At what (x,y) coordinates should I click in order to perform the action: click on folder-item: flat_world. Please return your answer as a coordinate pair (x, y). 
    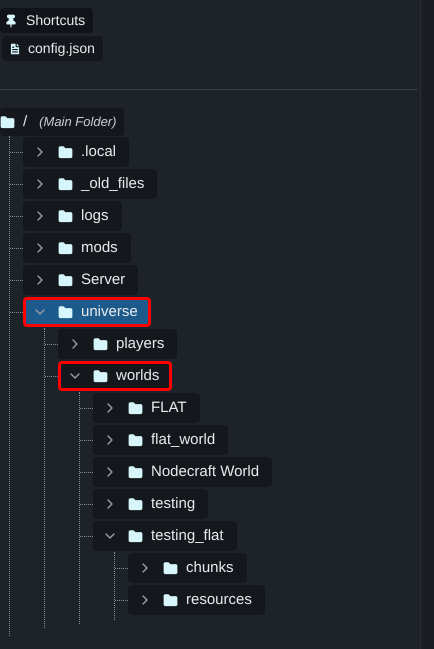
    Looking at the image, I should click on (160, 440).